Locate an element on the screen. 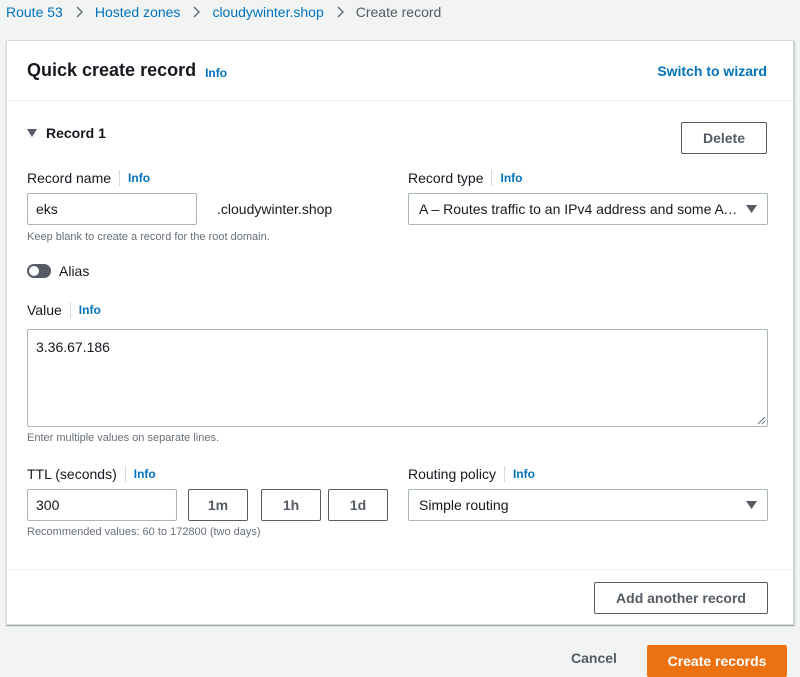 This screenshot has height=677, width=800. page-title: Quick create record is located at coordinates (112, 70).